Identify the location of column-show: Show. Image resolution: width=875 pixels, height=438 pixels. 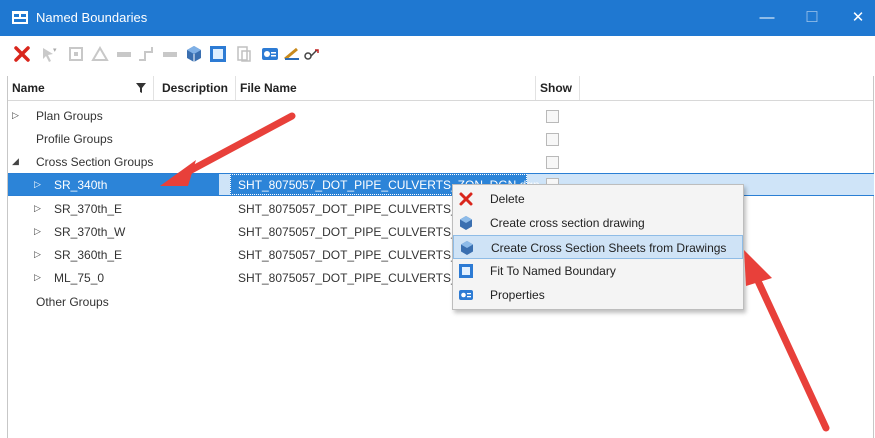
(558, 88).